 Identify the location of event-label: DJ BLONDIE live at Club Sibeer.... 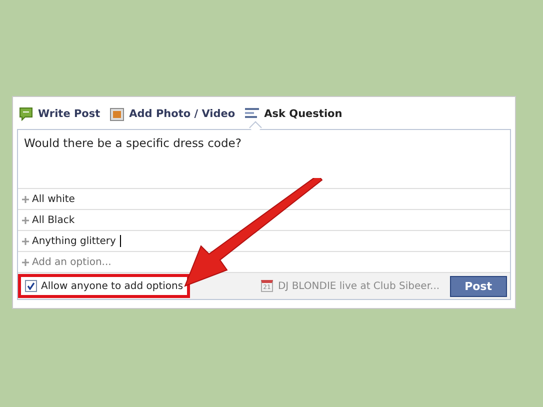
(359, 286).